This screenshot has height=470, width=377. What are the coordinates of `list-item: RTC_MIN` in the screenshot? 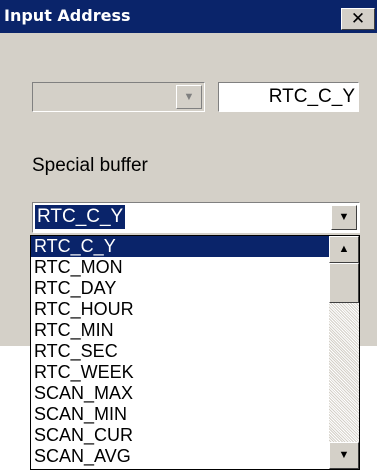 It's located at (180, 330).